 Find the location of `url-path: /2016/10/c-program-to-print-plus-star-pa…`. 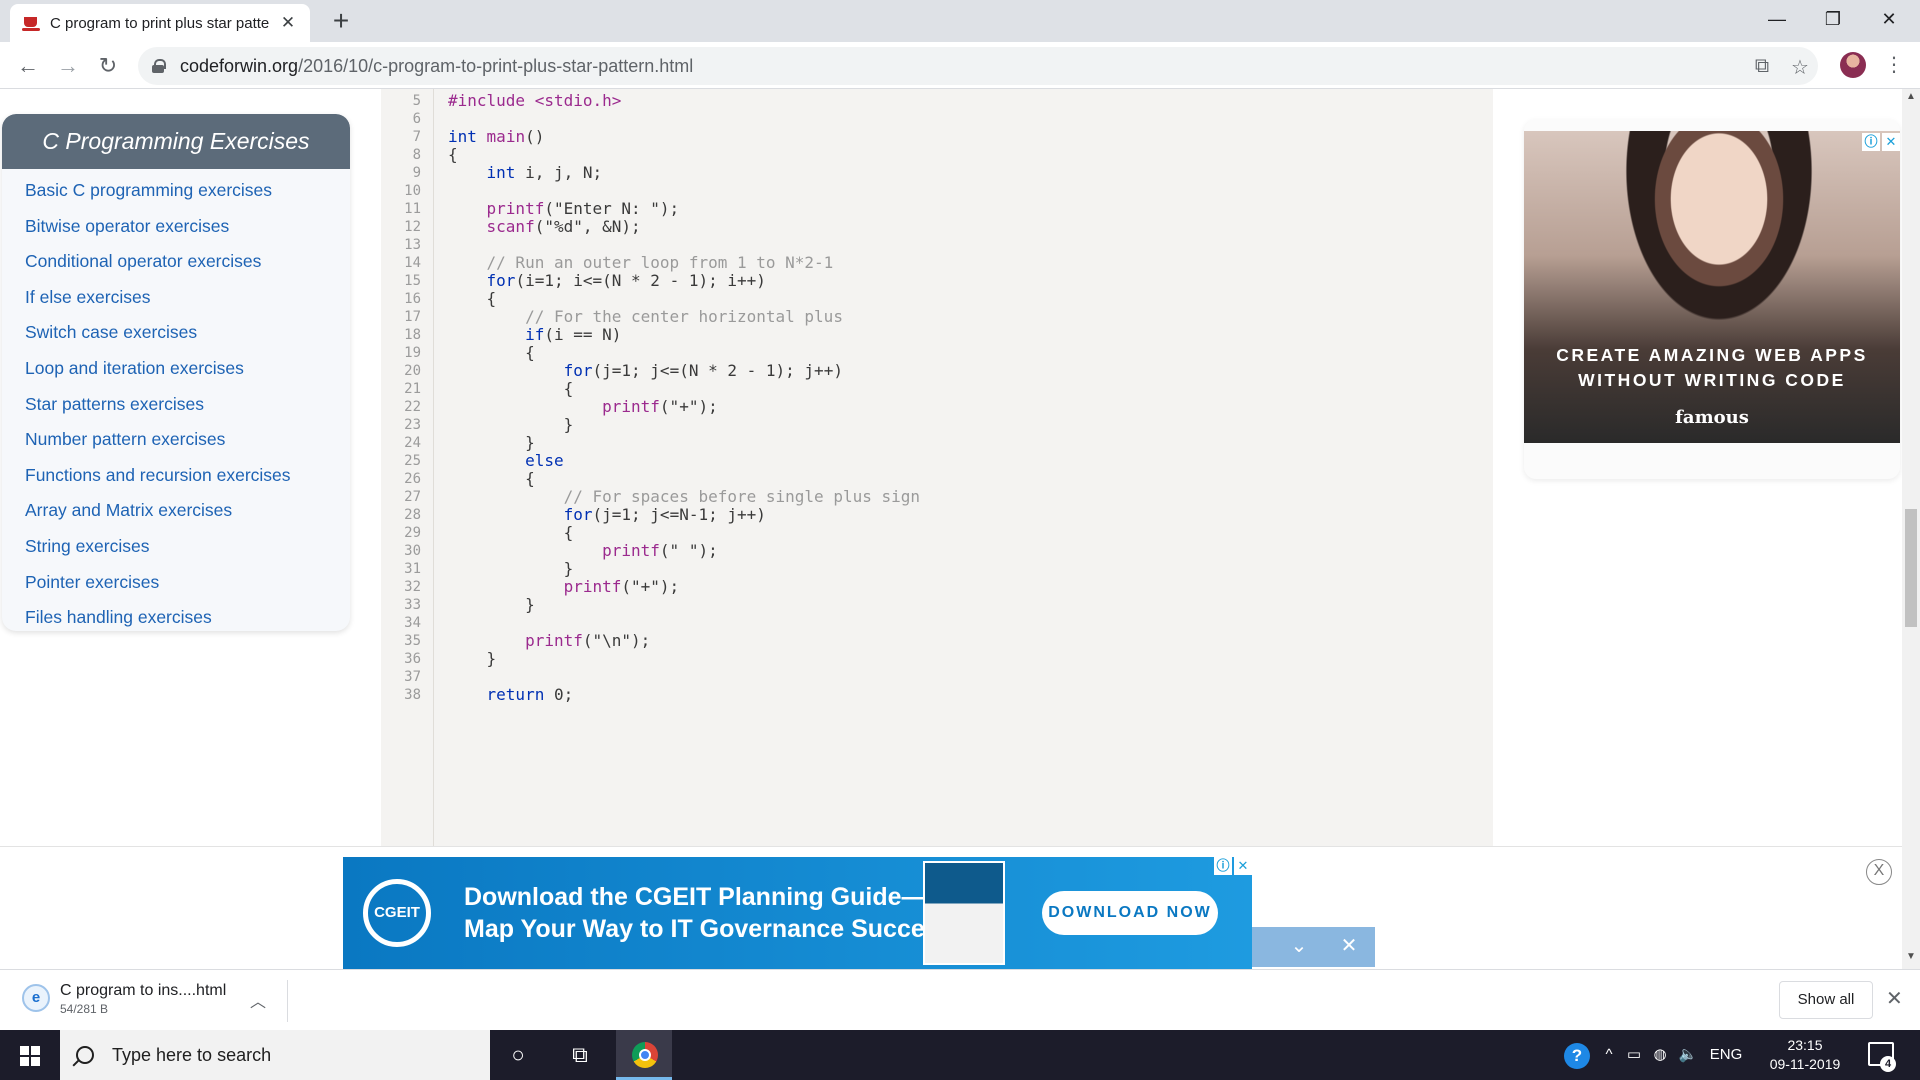

url-path: /2016/10/c-program-to-print-plus-star-pa… is located at coordinates (496, 65).